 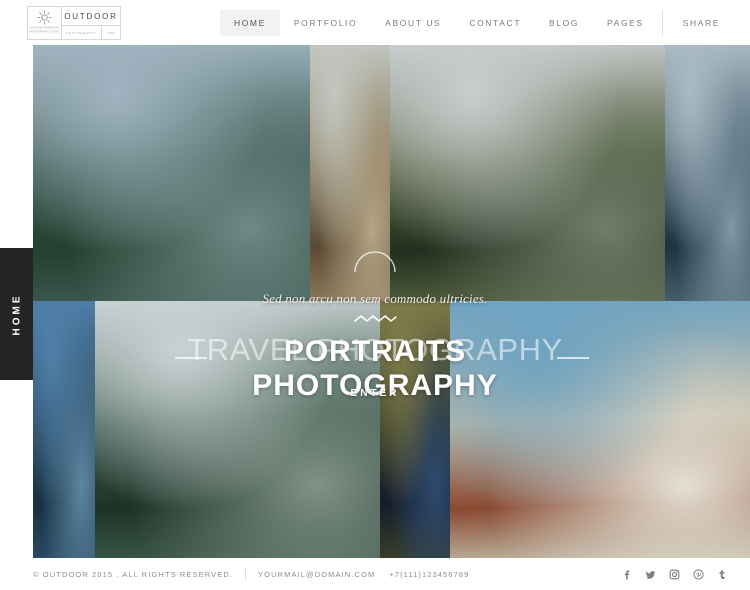 I want to click on footer-phone: +7(111)123456789, so click(x=429, y=574).